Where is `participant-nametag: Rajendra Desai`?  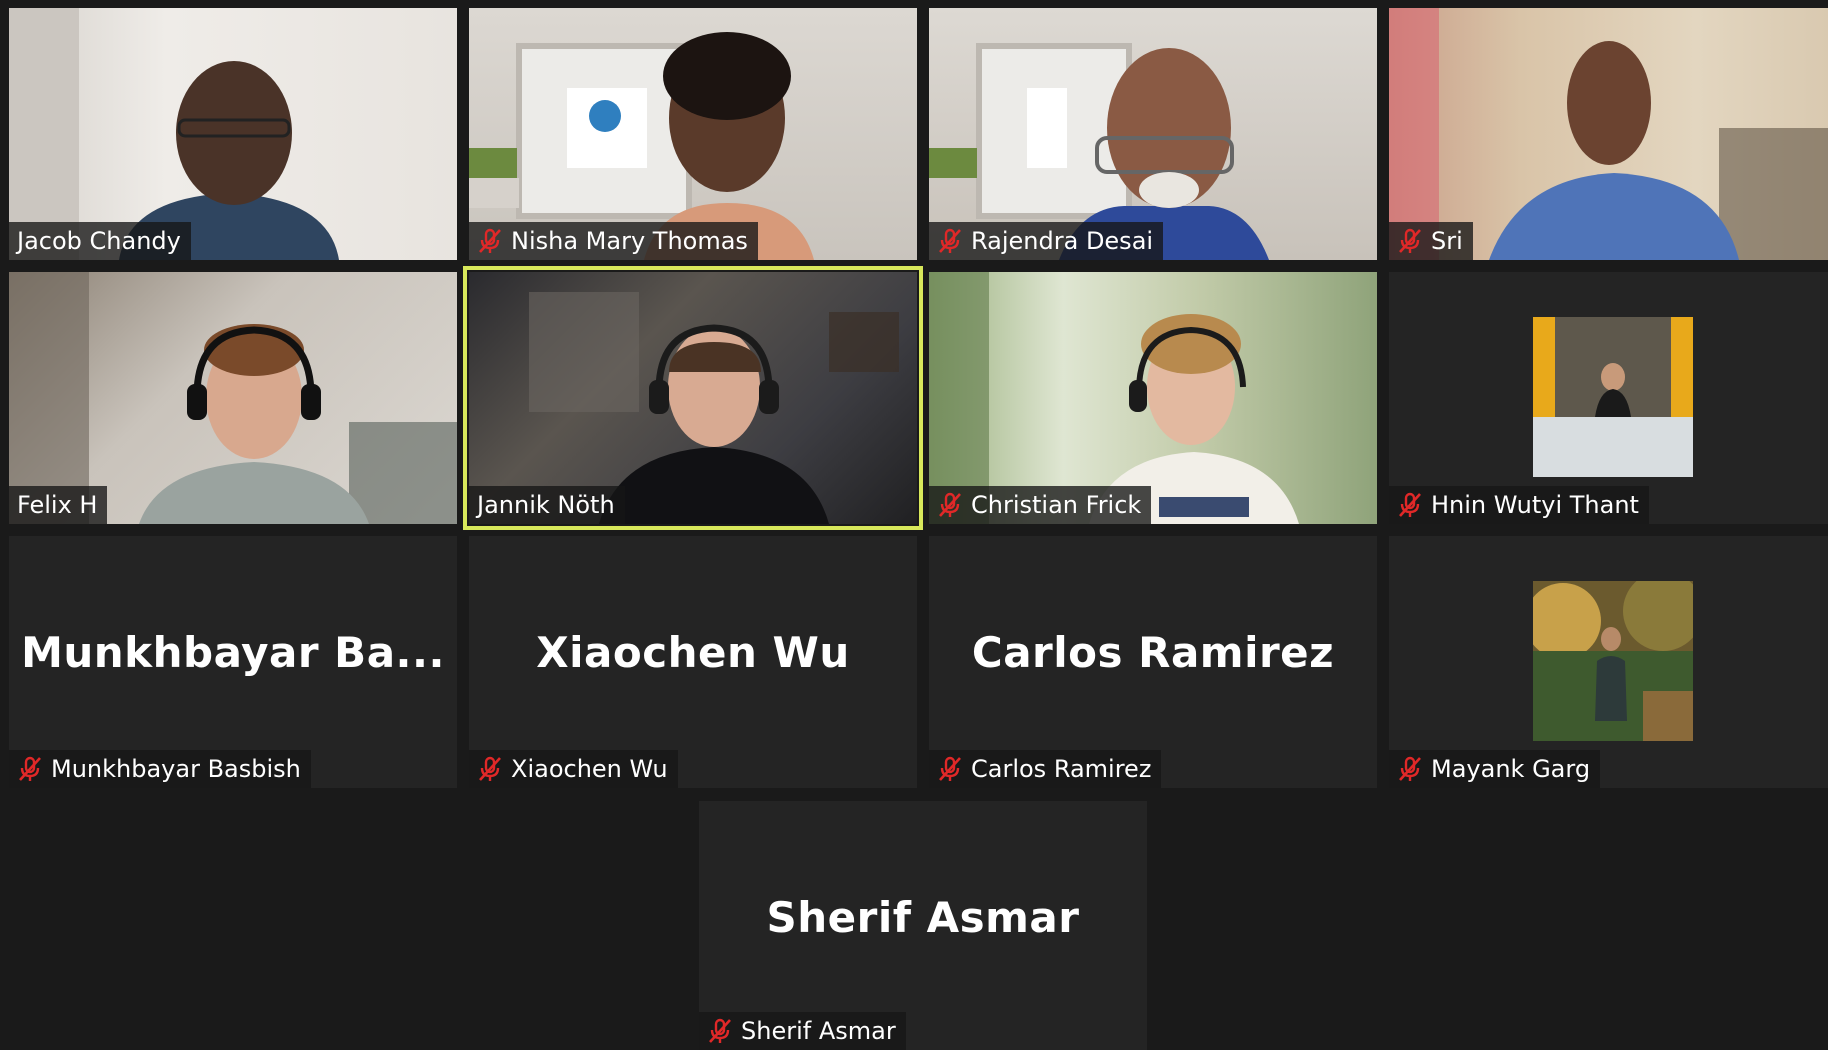
participant-nametag: Rajendra Desai is located at coordinates (1046, 241).